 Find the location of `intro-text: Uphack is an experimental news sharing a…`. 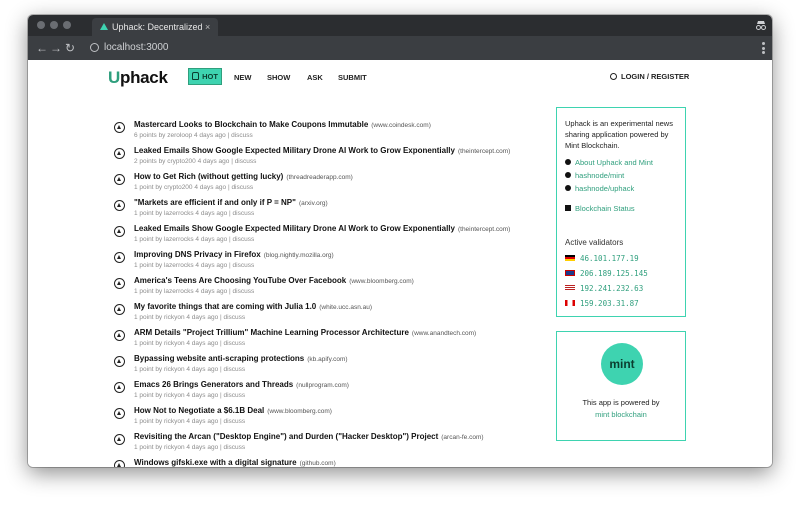

intro-text: Uphack is an experimental news sharing a… is located at coordinates (619, 134).